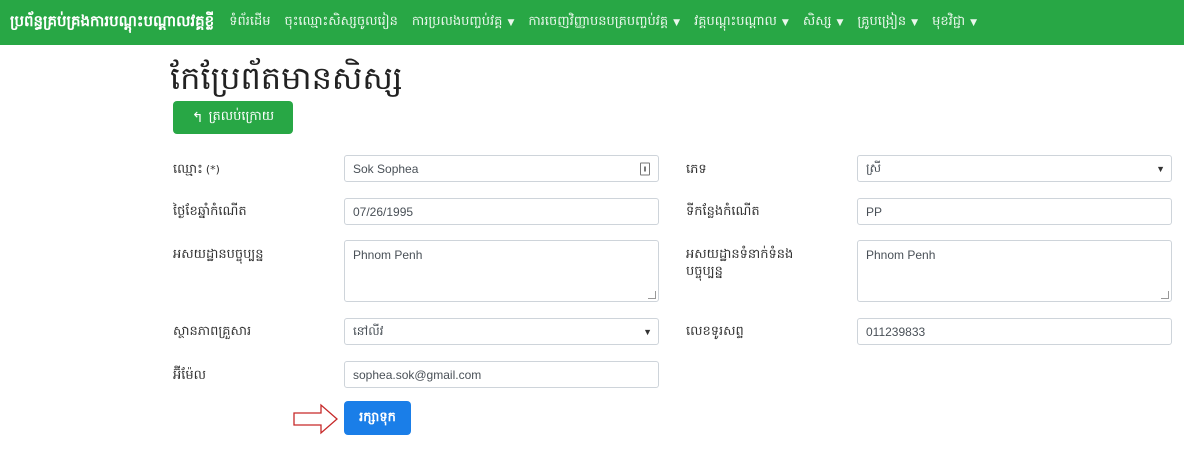 Image resolution: width=1184 pixels, height=454 pixels. What do you see at coordinates (210, 211) in the screenshot?
I see `dob-label: ថ្ងៃខែឆ្នាំកំណើត` at bounding box center [210, 211].